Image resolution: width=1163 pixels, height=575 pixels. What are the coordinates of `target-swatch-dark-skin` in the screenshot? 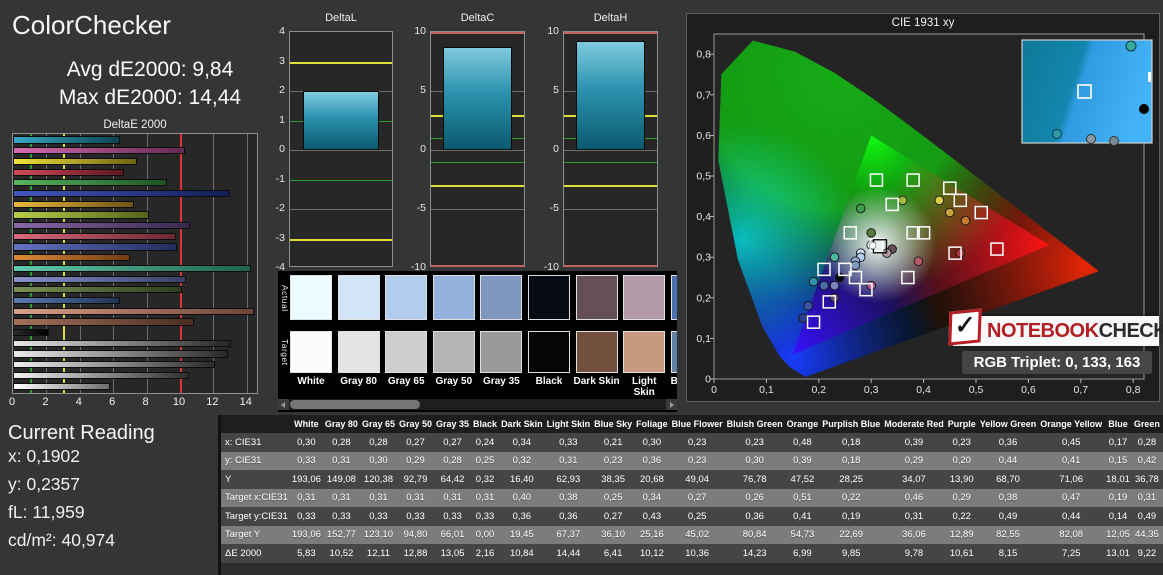 It's located at (596, 352).